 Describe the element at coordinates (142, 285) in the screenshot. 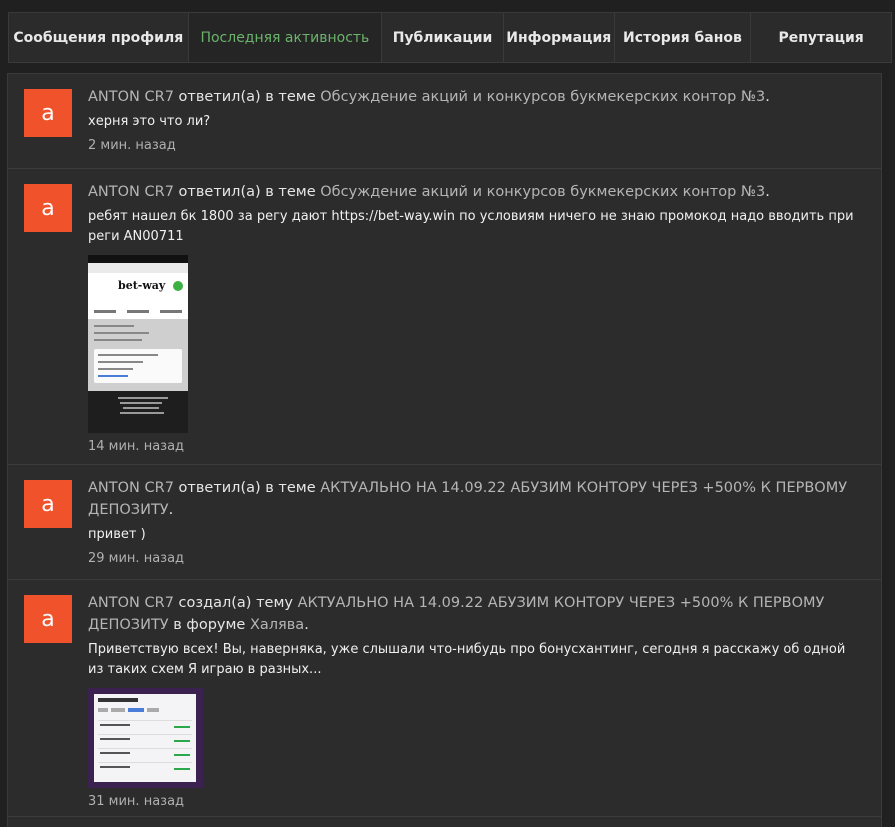

I see `thumb-logo: bet-way` at that location.